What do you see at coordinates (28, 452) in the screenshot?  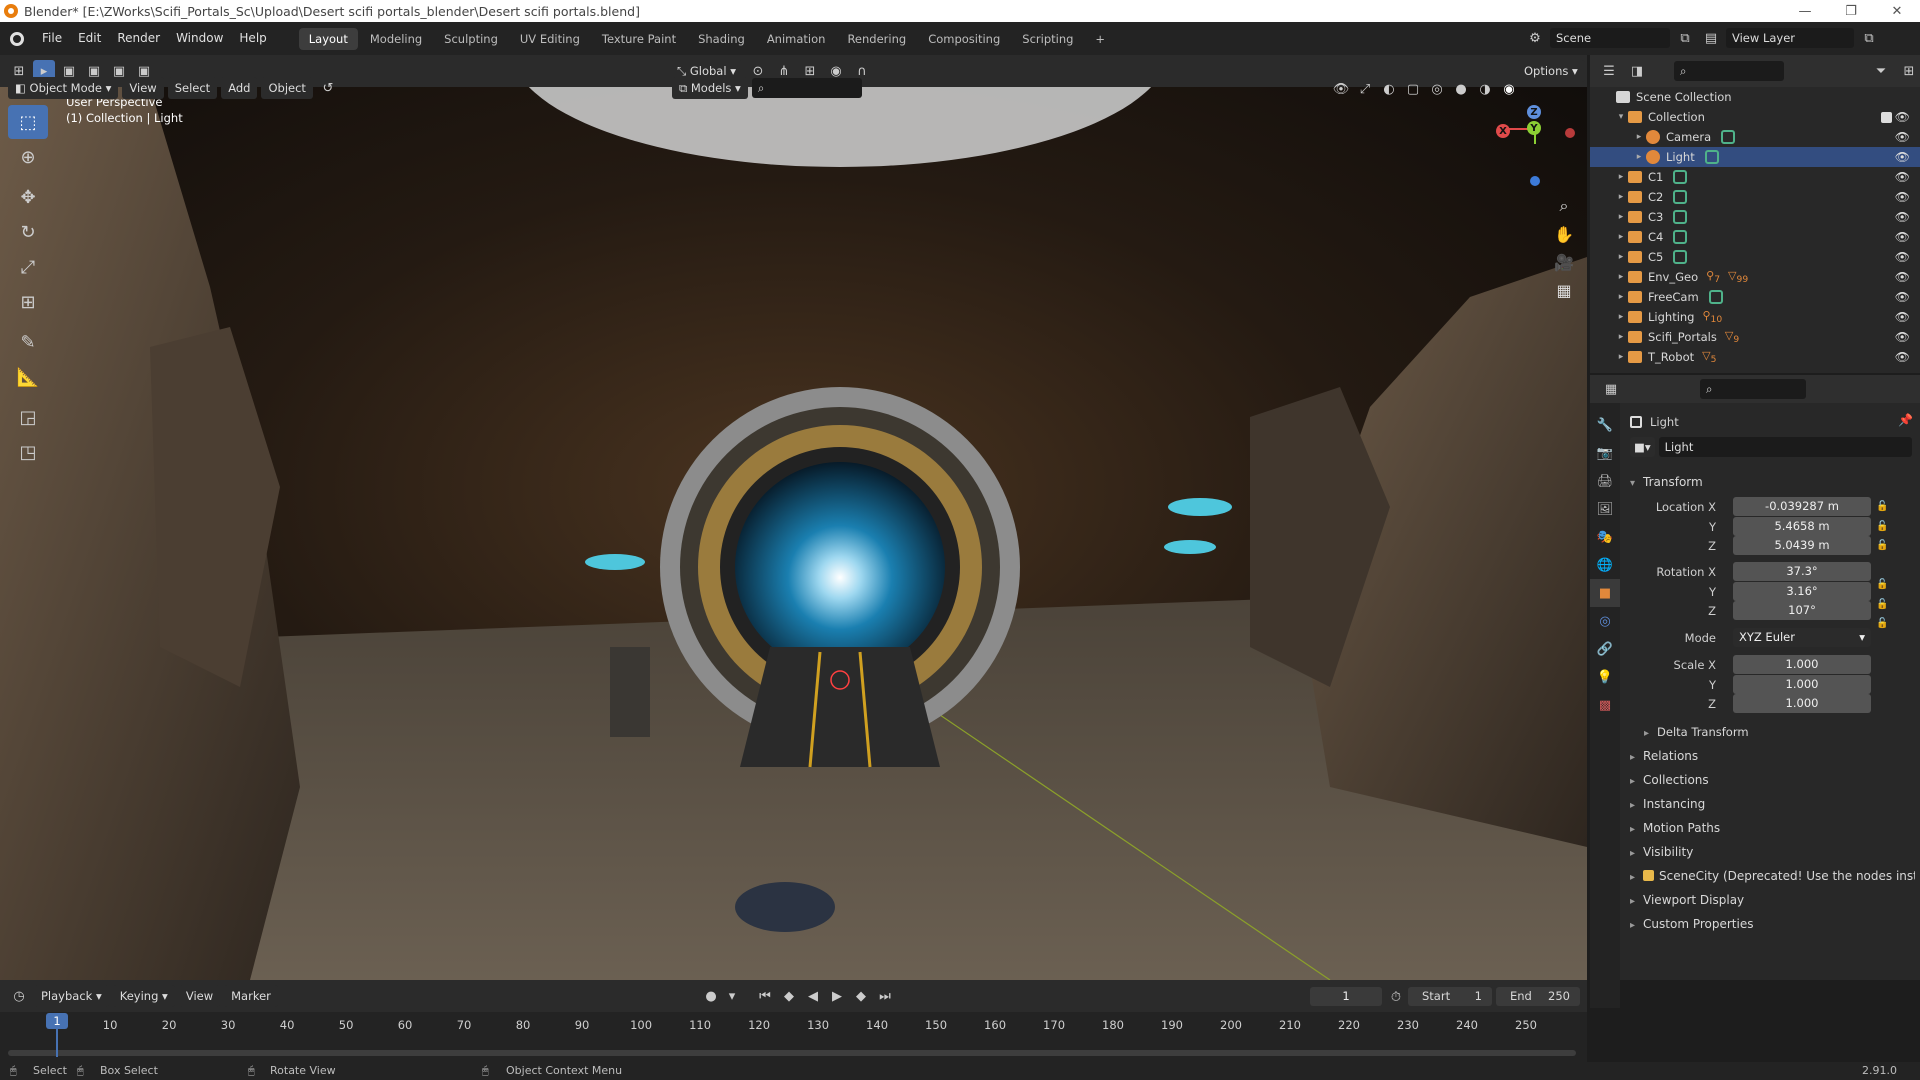 I see `add-plane-tool-icon: ◳` at bounding box center [28, 452].